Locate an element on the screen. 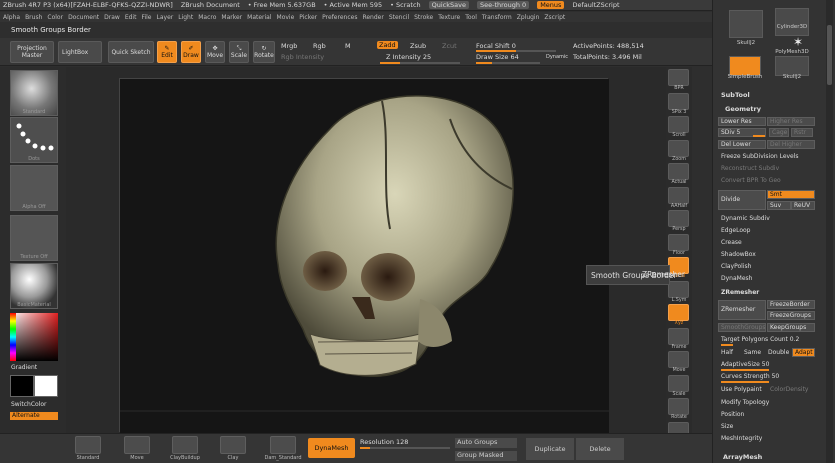 Image resolution: width=835 pixels, height=463 pixels. color-picker is located at coordinates (34, 337).